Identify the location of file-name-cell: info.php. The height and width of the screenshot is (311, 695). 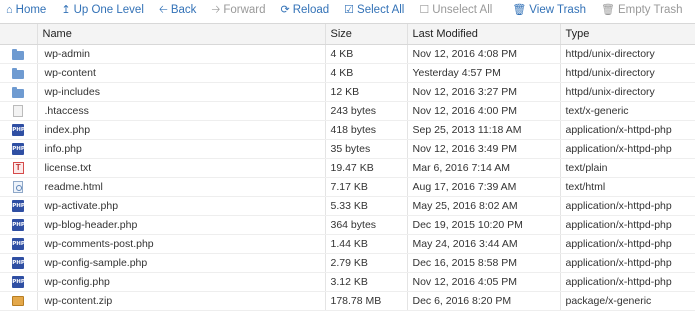
(180, 149).